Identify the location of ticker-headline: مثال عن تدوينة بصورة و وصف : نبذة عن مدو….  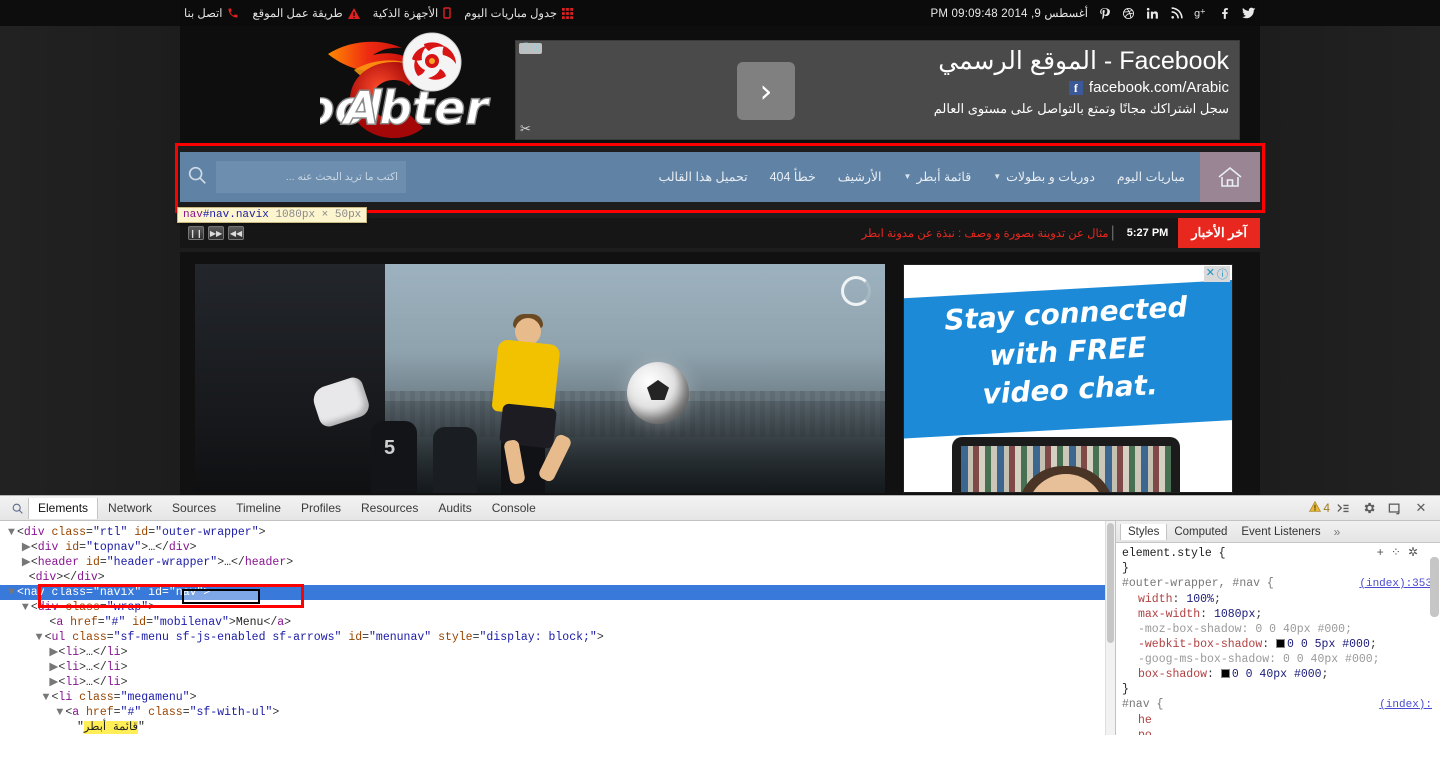
(985, 233).